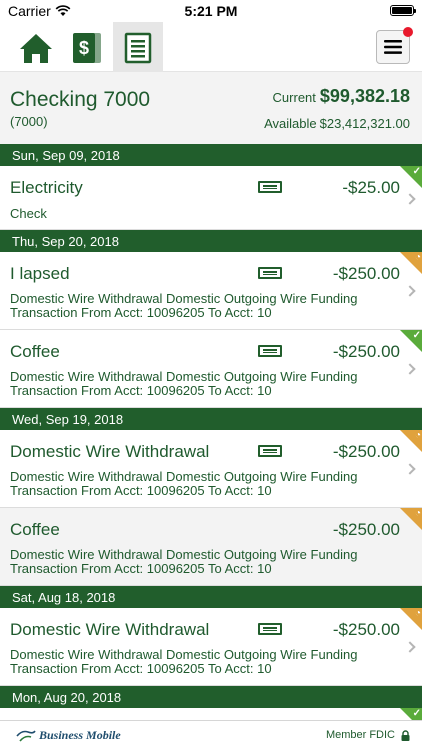 The height and width of the screenshot is (750, 422). I want to click on menu-button, so click(394, 45).